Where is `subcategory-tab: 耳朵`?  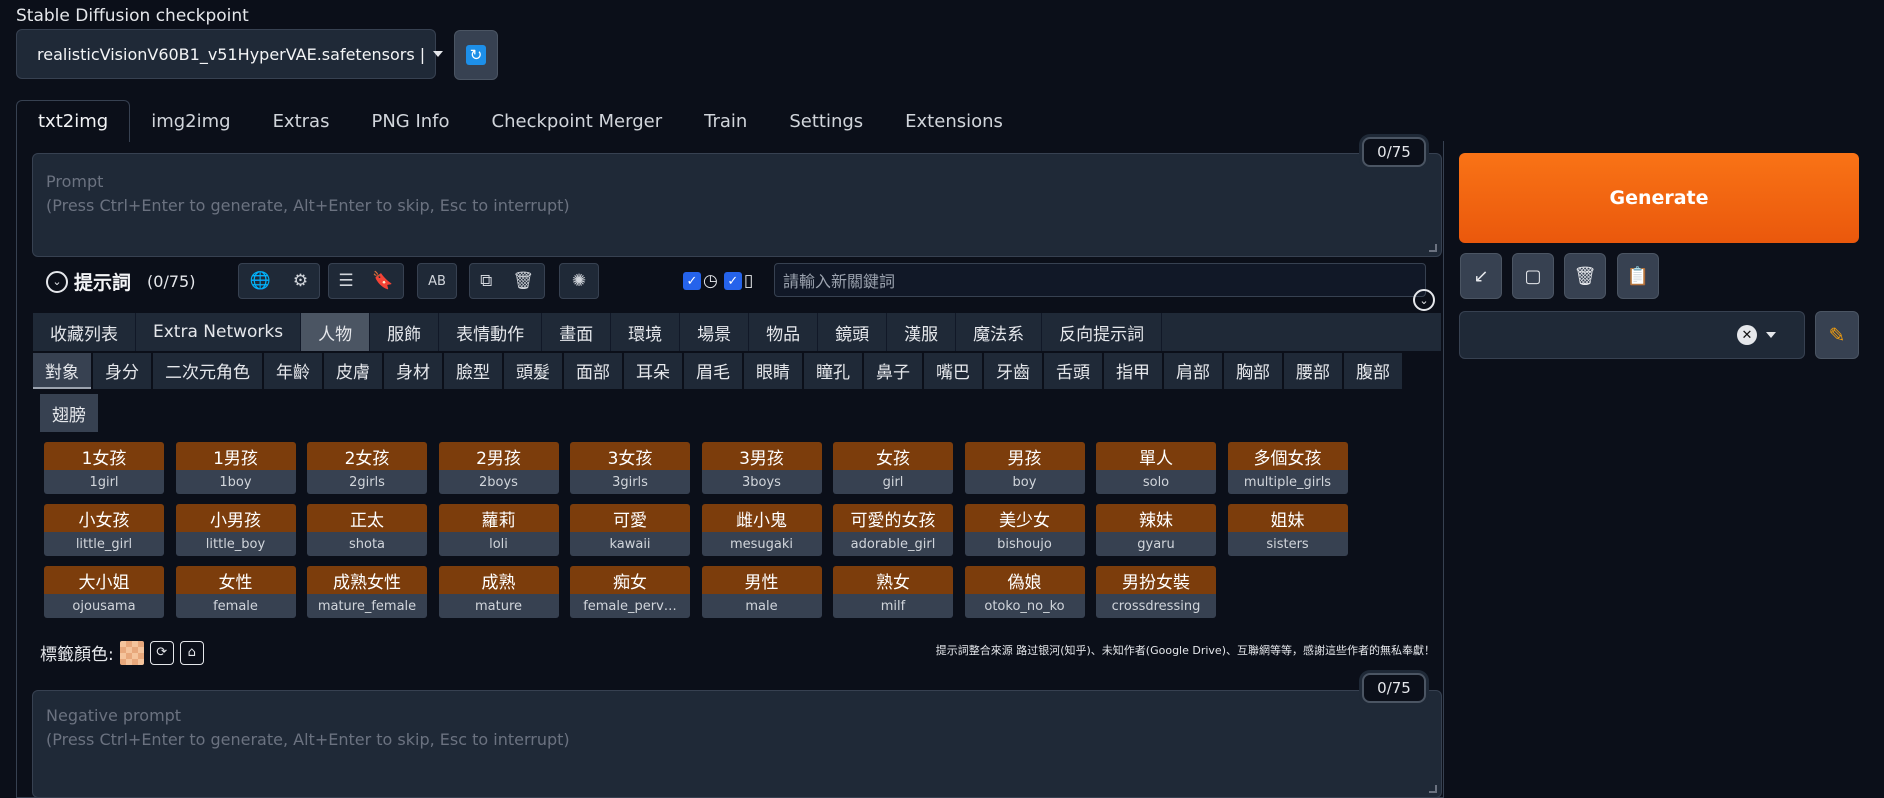
subcategory-tab: 耳朵 is located at coordinates (653, 371).